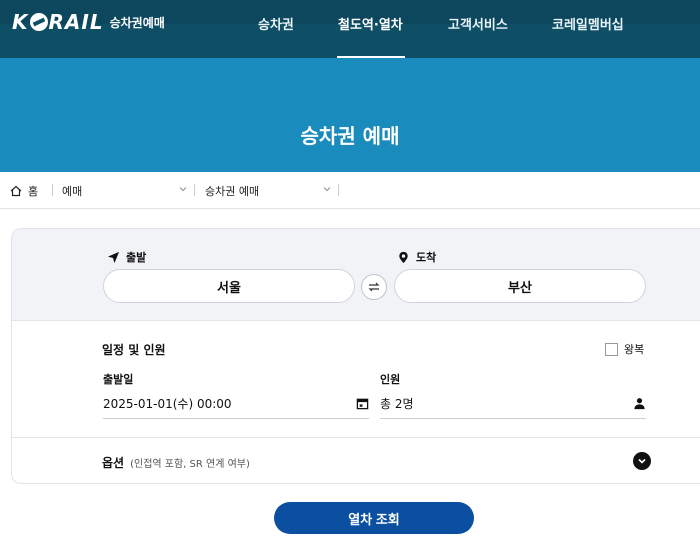  I want to click on options-description: (인접역 포함, SR 연계 여부), so click(190, 464).